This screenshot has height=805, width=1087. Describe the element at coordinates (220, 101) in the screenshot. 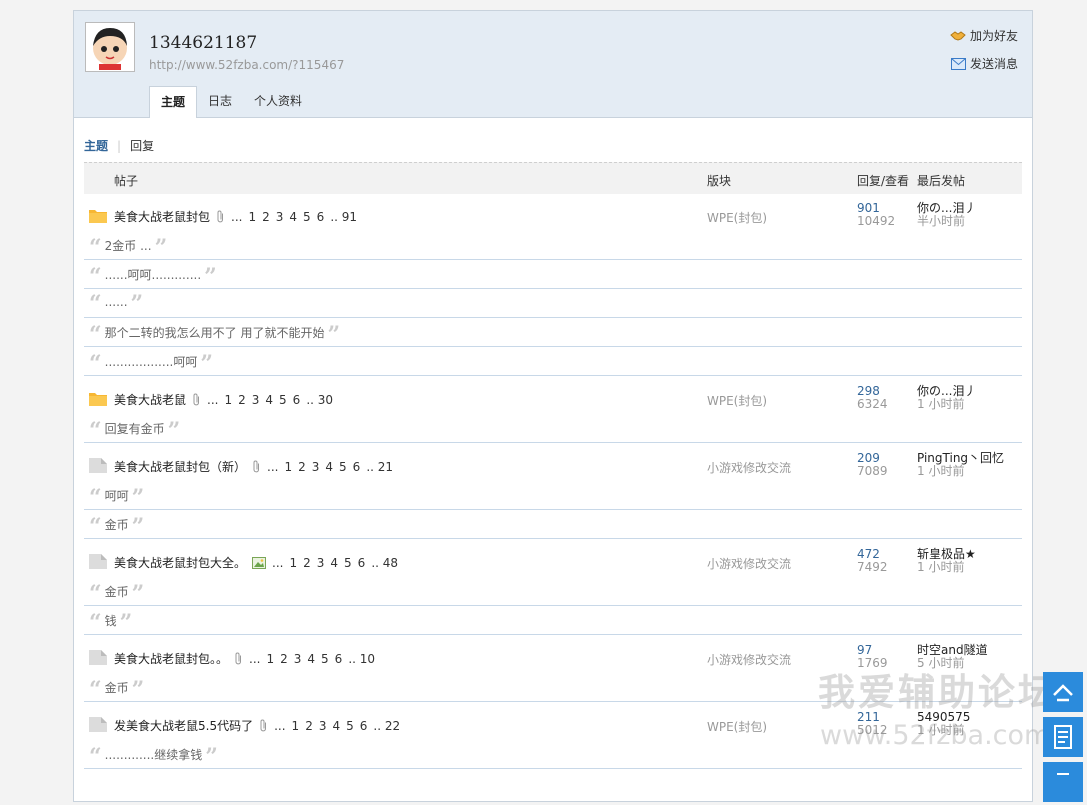

I see `tab-blog: 日志` at that location.